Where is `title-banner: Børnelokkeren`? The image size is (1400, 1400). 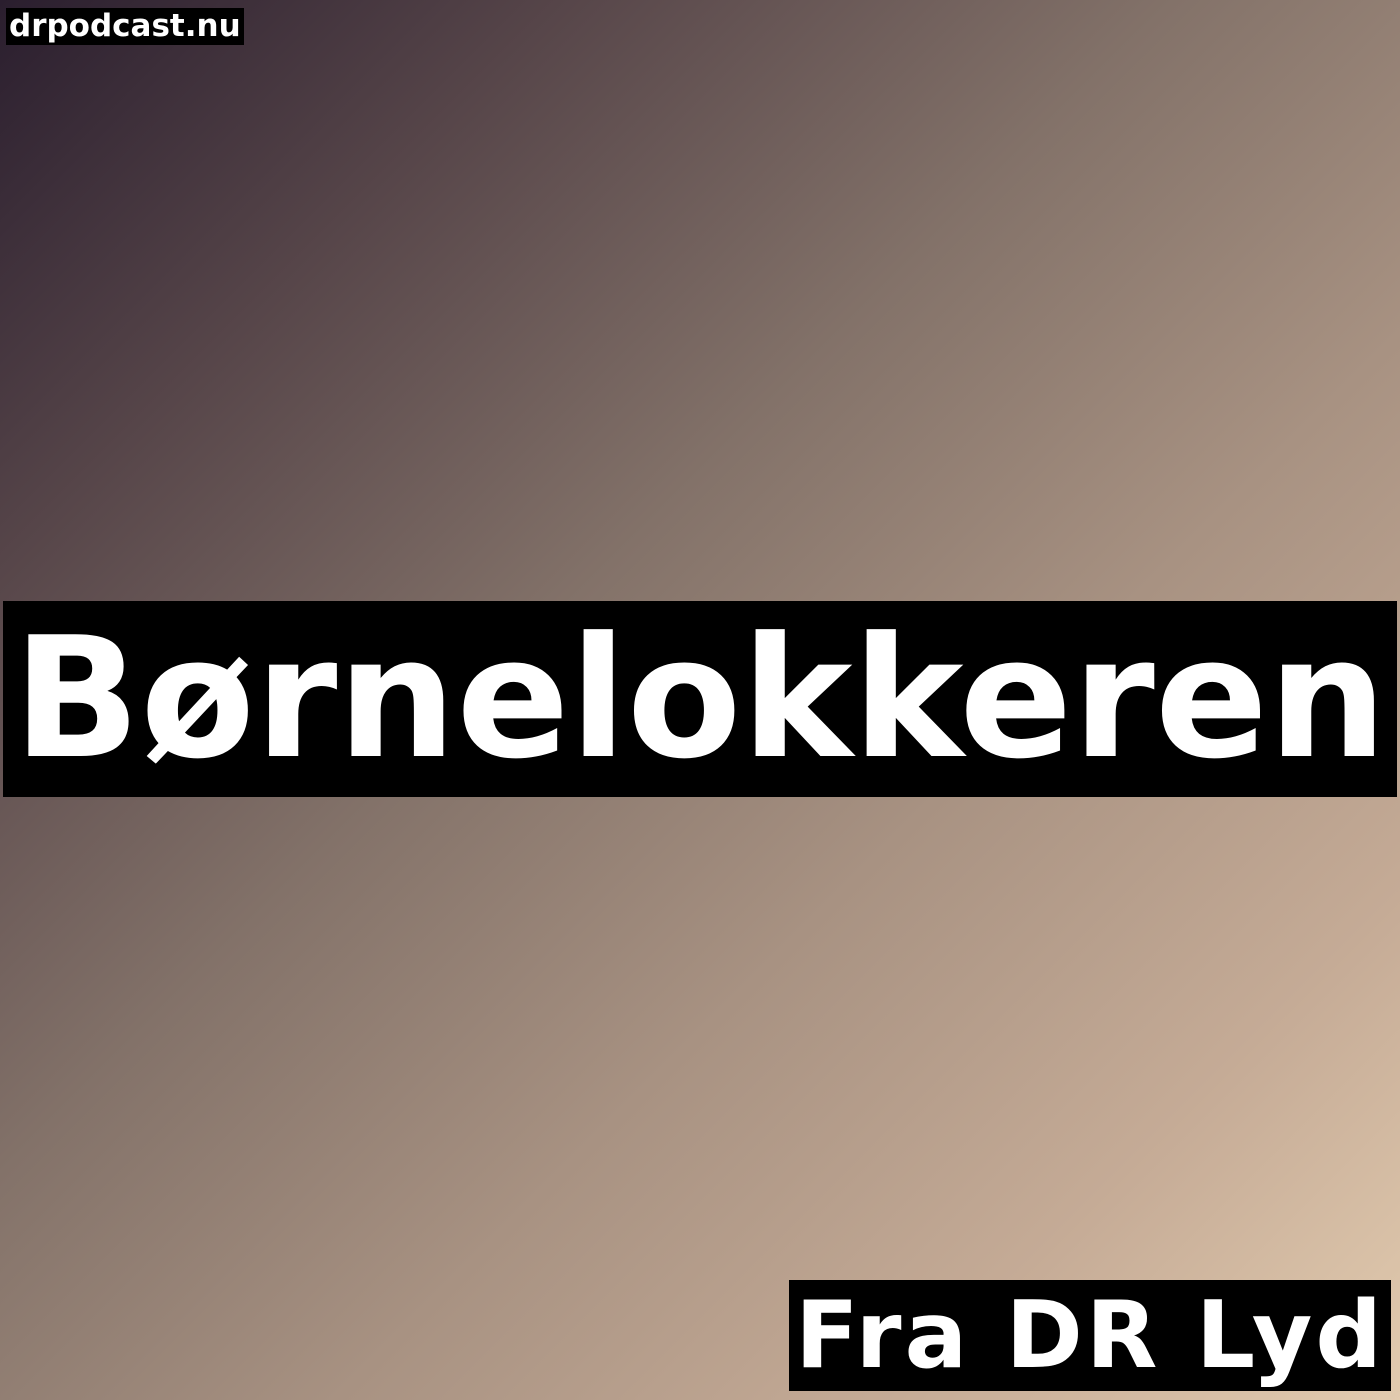
title-banner: Børnelokkeren is located at coordinates (700, 699).